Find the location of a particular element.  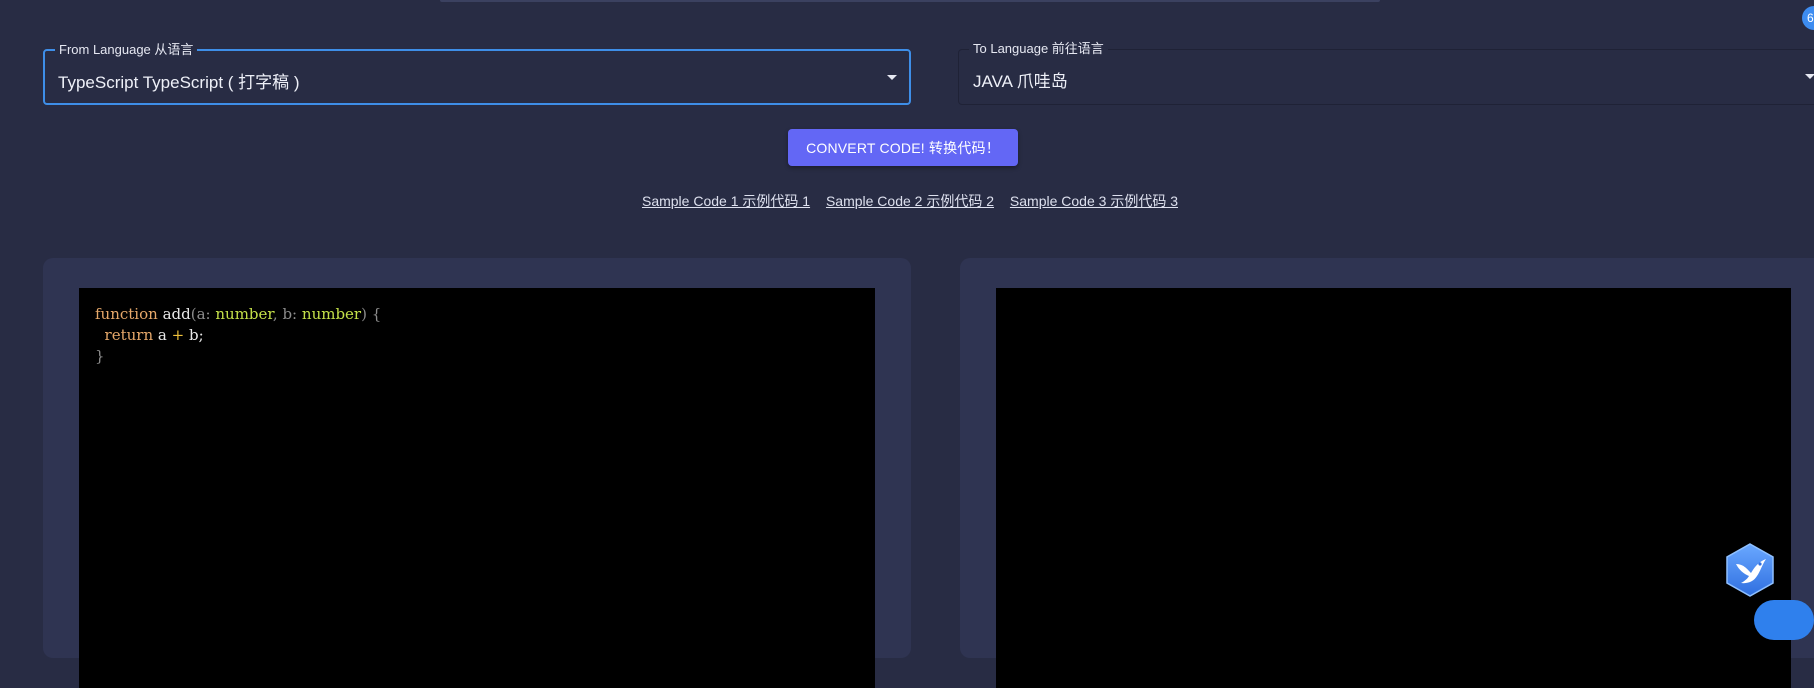

code-punctuation: } is located at coordinates (100, 356).